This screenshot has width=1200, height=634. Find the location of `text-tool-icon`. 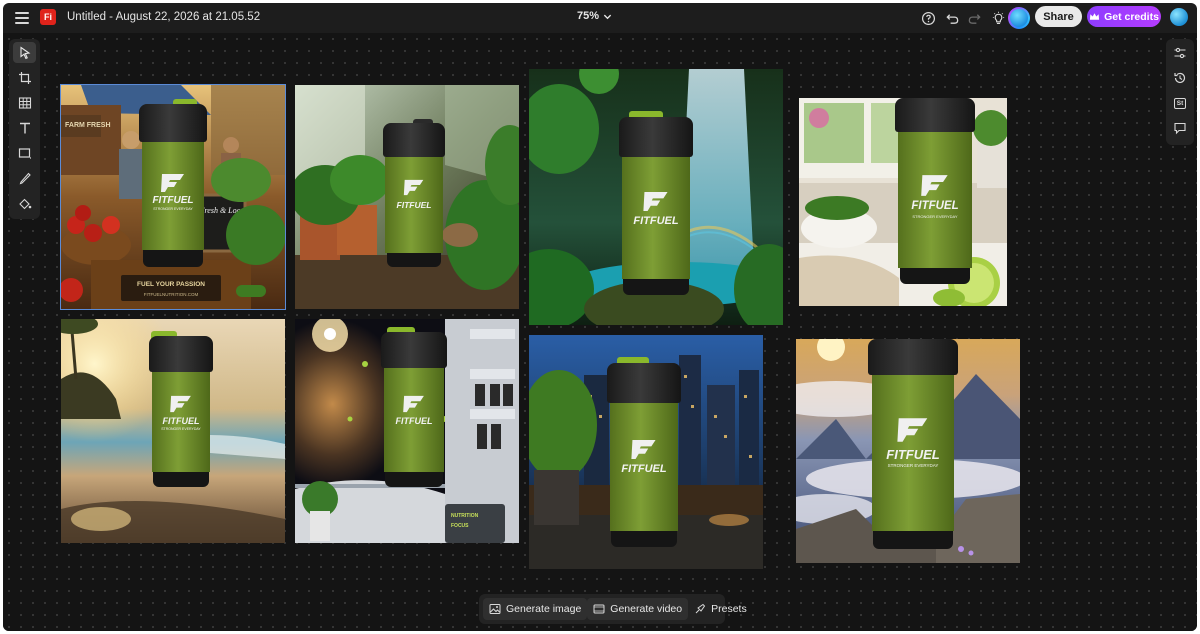

text-tool-icon is located at coordinates (24, 127).